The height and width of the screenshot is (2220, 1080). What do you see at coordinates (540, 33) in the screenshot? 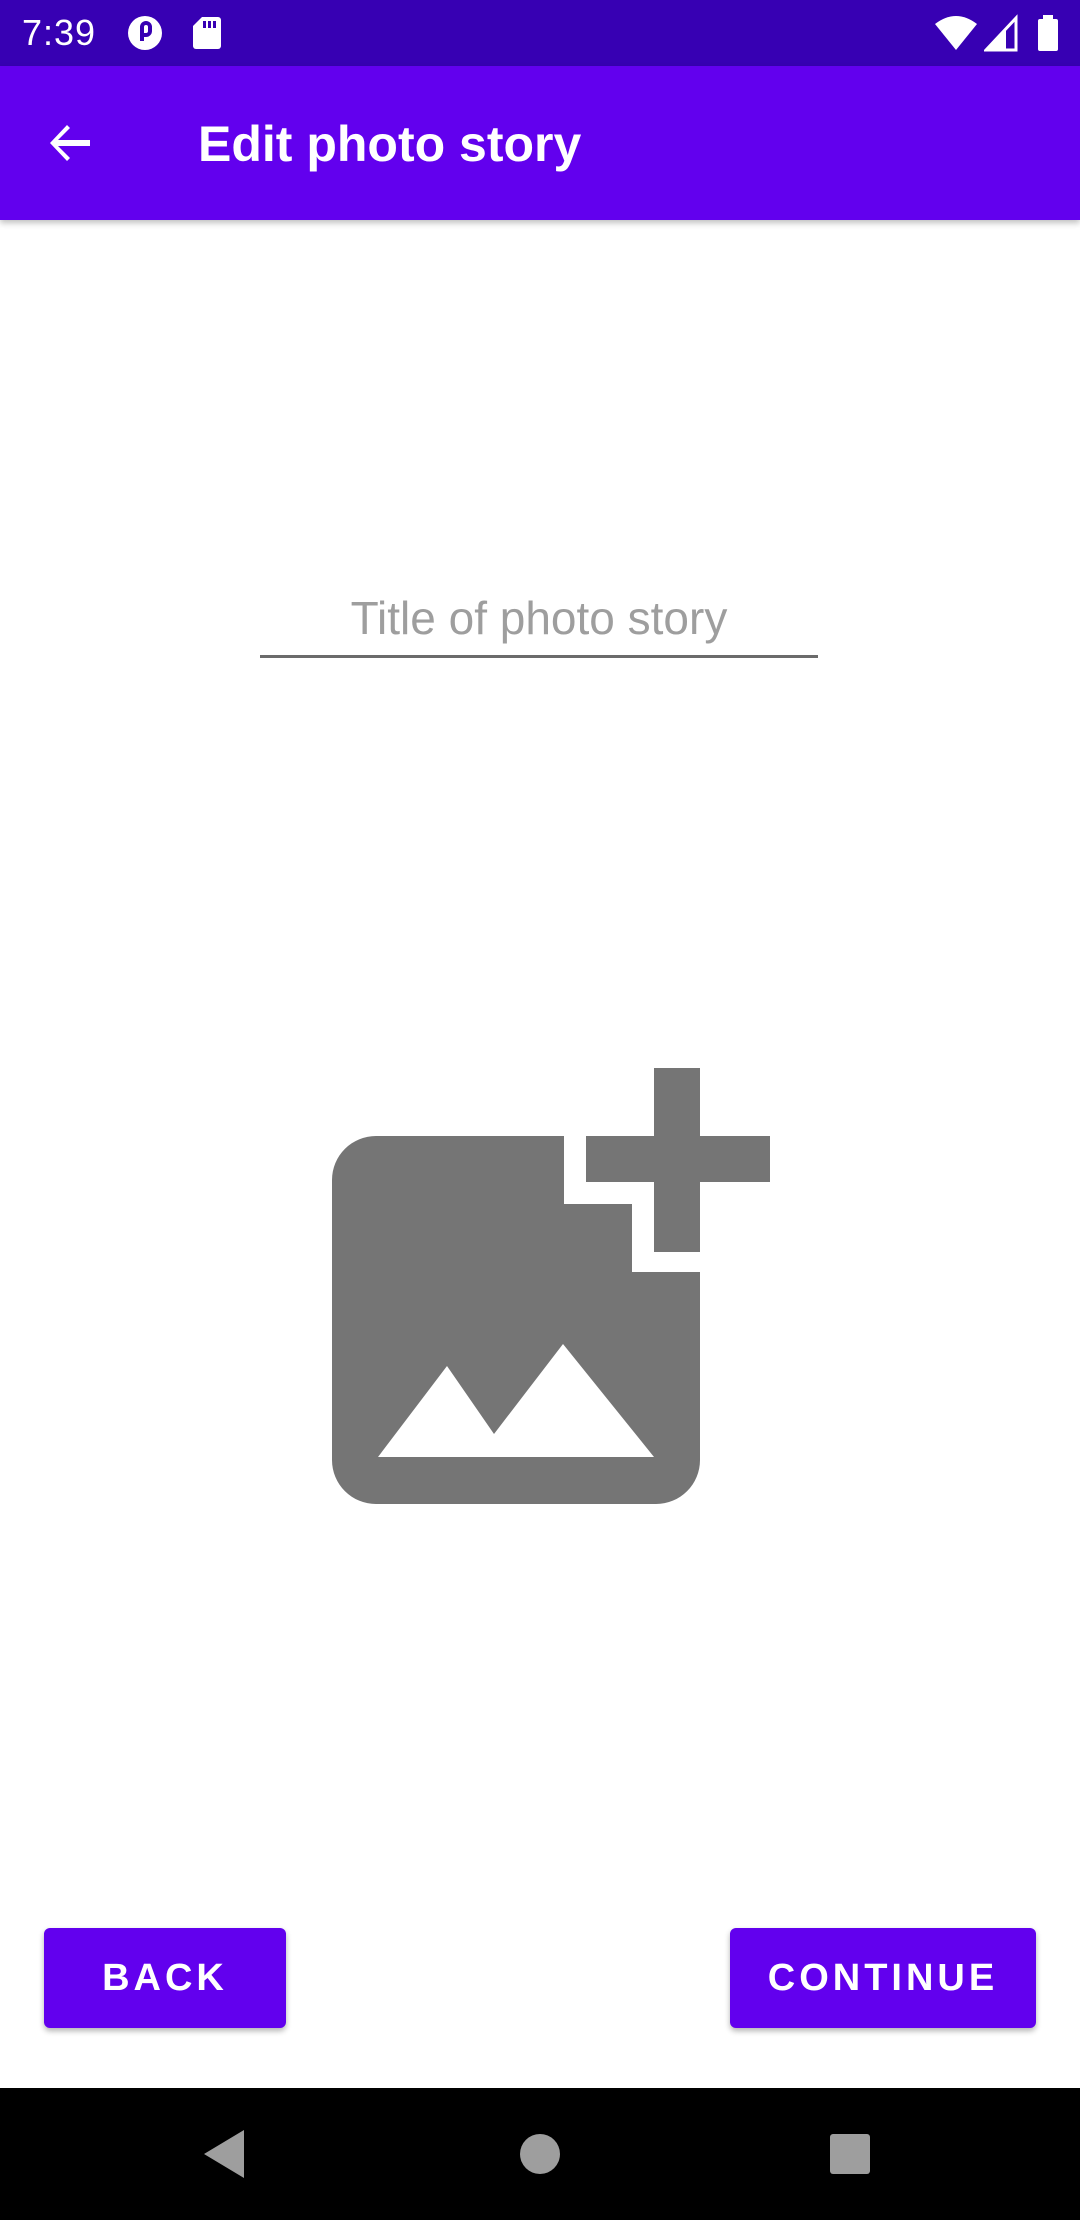
I see `status-bar: 7:39` at bounding box center [540, 33].